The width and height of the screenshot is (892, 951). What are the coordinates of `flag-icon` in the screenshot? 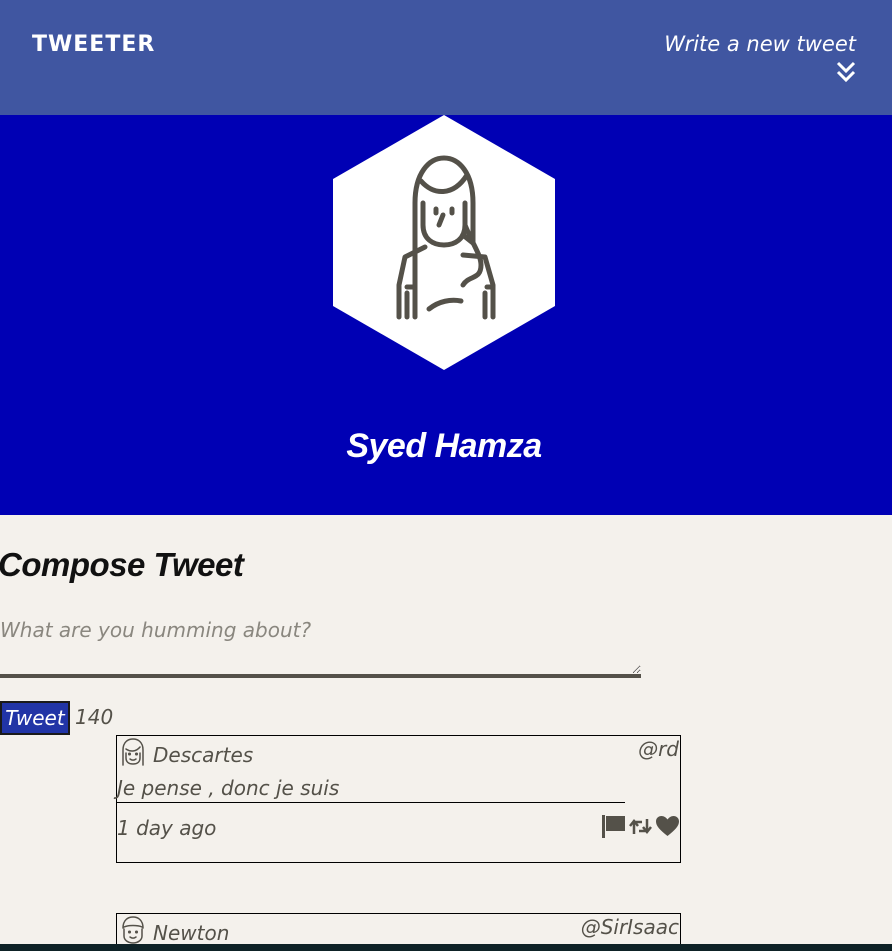 It's located at (613, 826).